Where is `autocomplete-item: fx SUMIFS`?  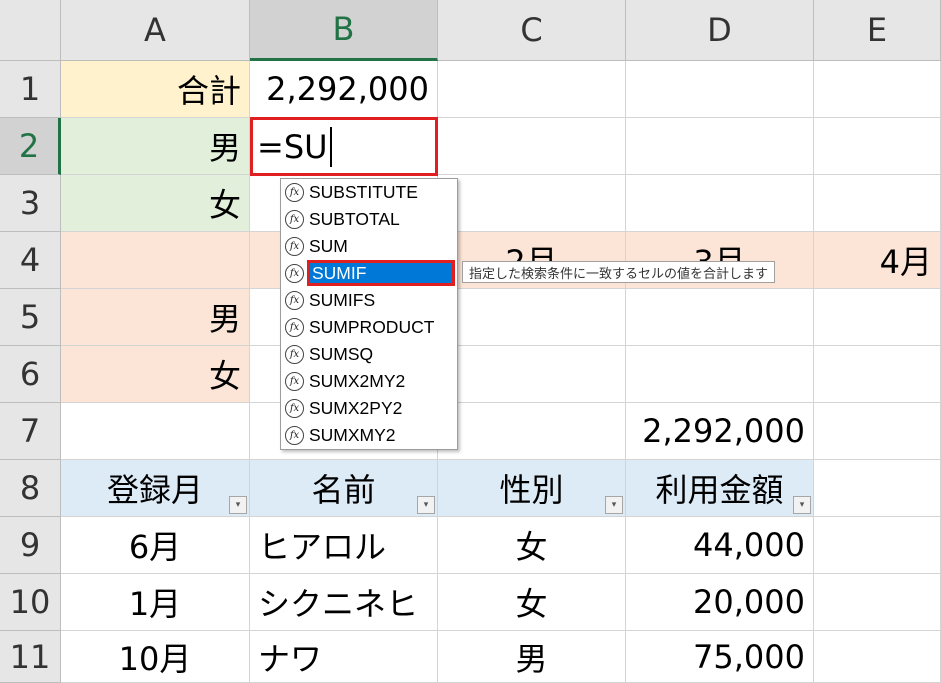 autocomplete-item: fx SUMIFS is located at coordinates (369, 300).